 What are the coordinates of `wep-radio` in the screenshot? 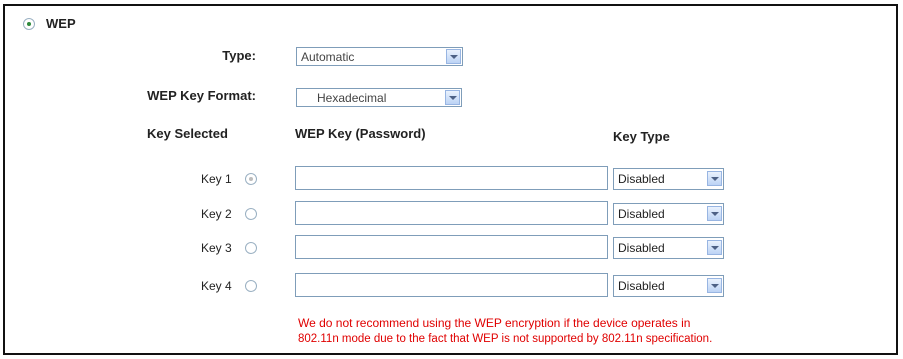 It's located at (29, 24).